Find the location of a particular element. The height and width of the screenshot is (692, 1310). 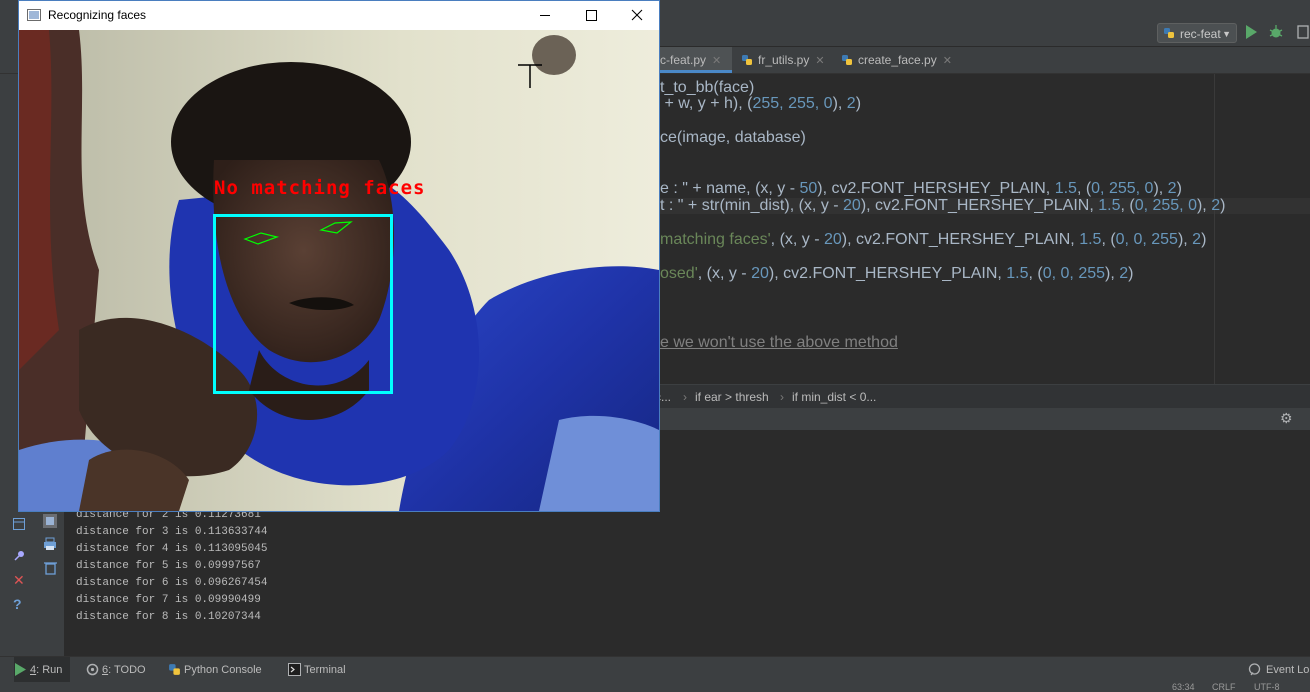

breadcrumb-item: if ear > thresh is located at coordinates (732, 397).